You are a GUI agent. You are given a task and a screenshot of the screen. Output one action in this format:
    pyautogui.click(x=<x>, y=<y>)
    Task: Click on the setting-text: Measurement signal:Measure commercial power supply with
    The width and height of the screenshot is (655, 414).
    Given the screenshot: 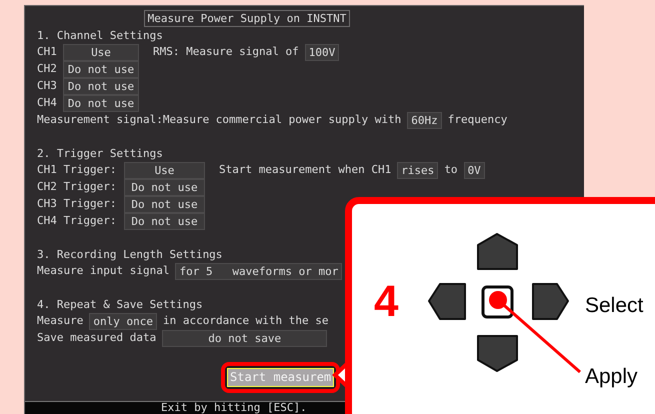 What is the action you would take?
    pyautogui.click(x=219, y=120)
    